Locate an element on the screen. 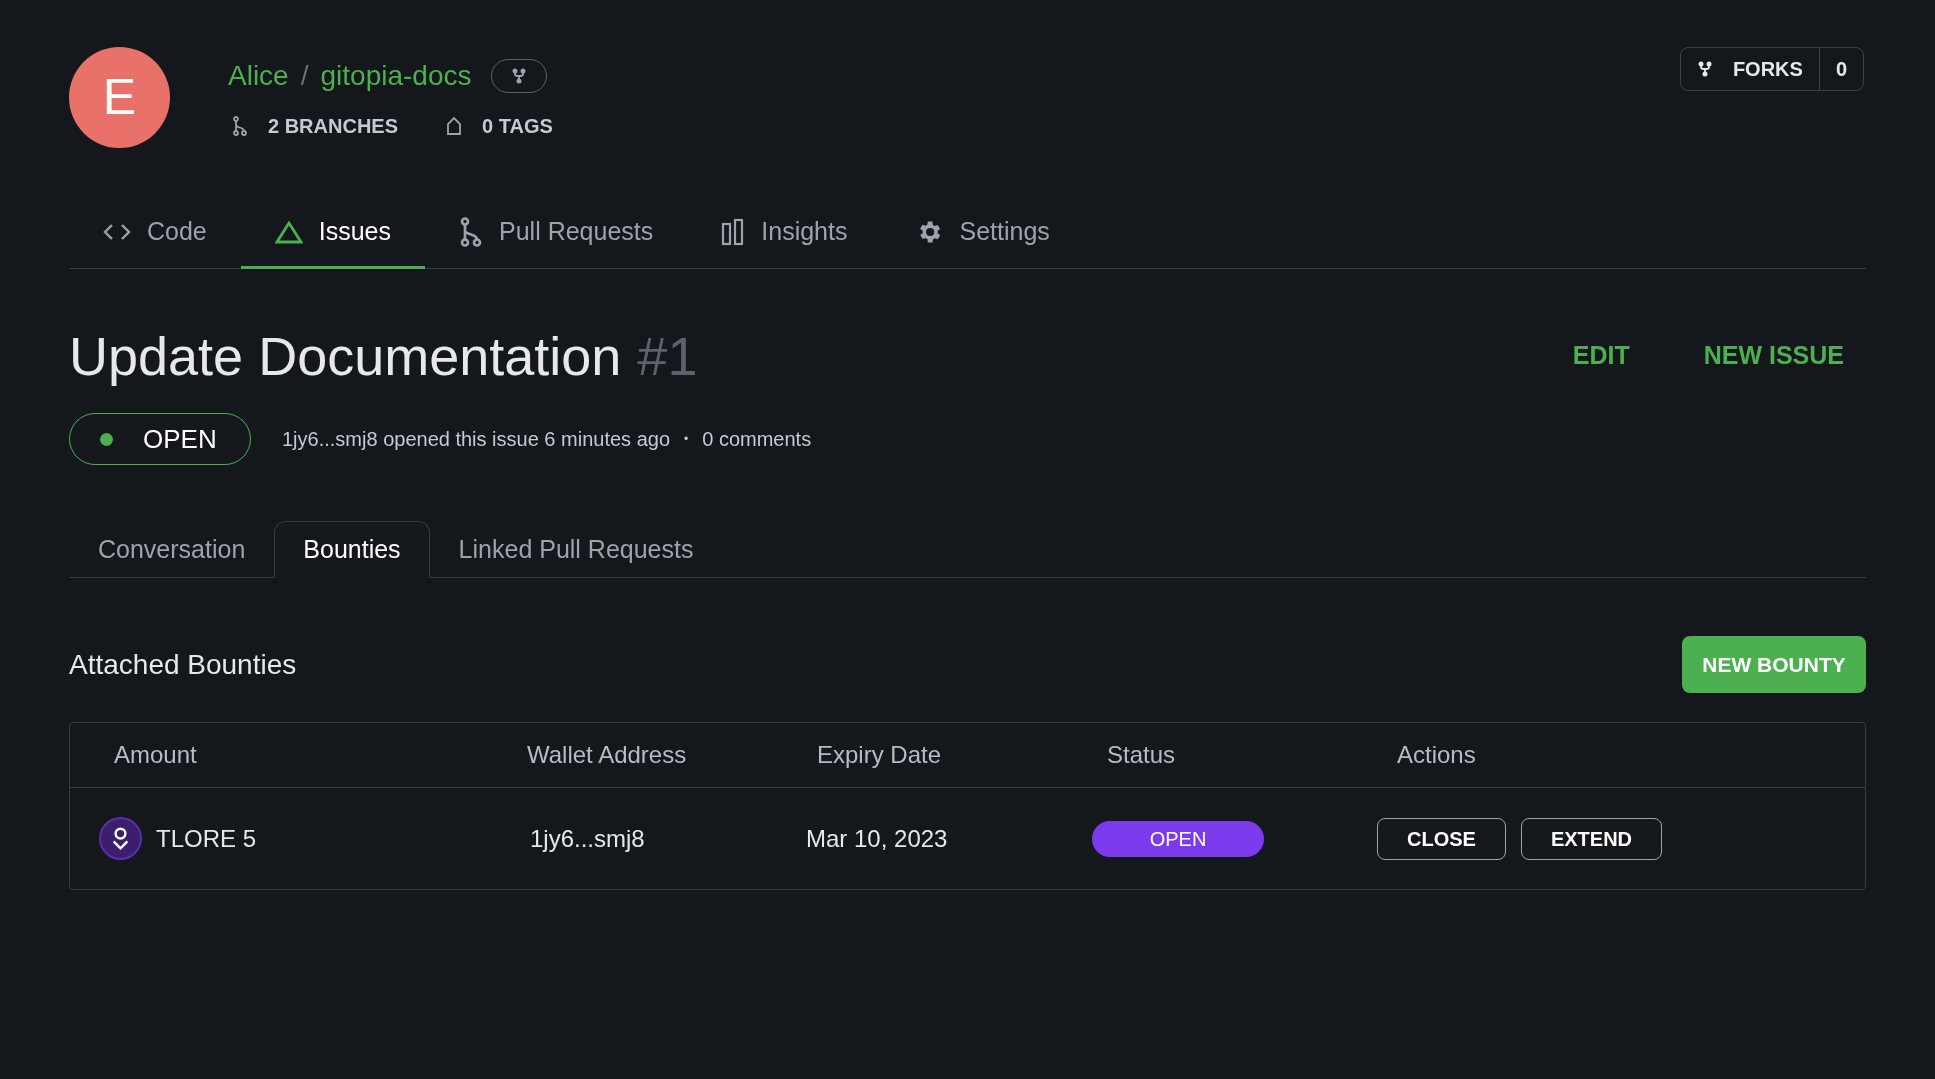  status-pill: OPEN is located at coordinates (1178, 839).